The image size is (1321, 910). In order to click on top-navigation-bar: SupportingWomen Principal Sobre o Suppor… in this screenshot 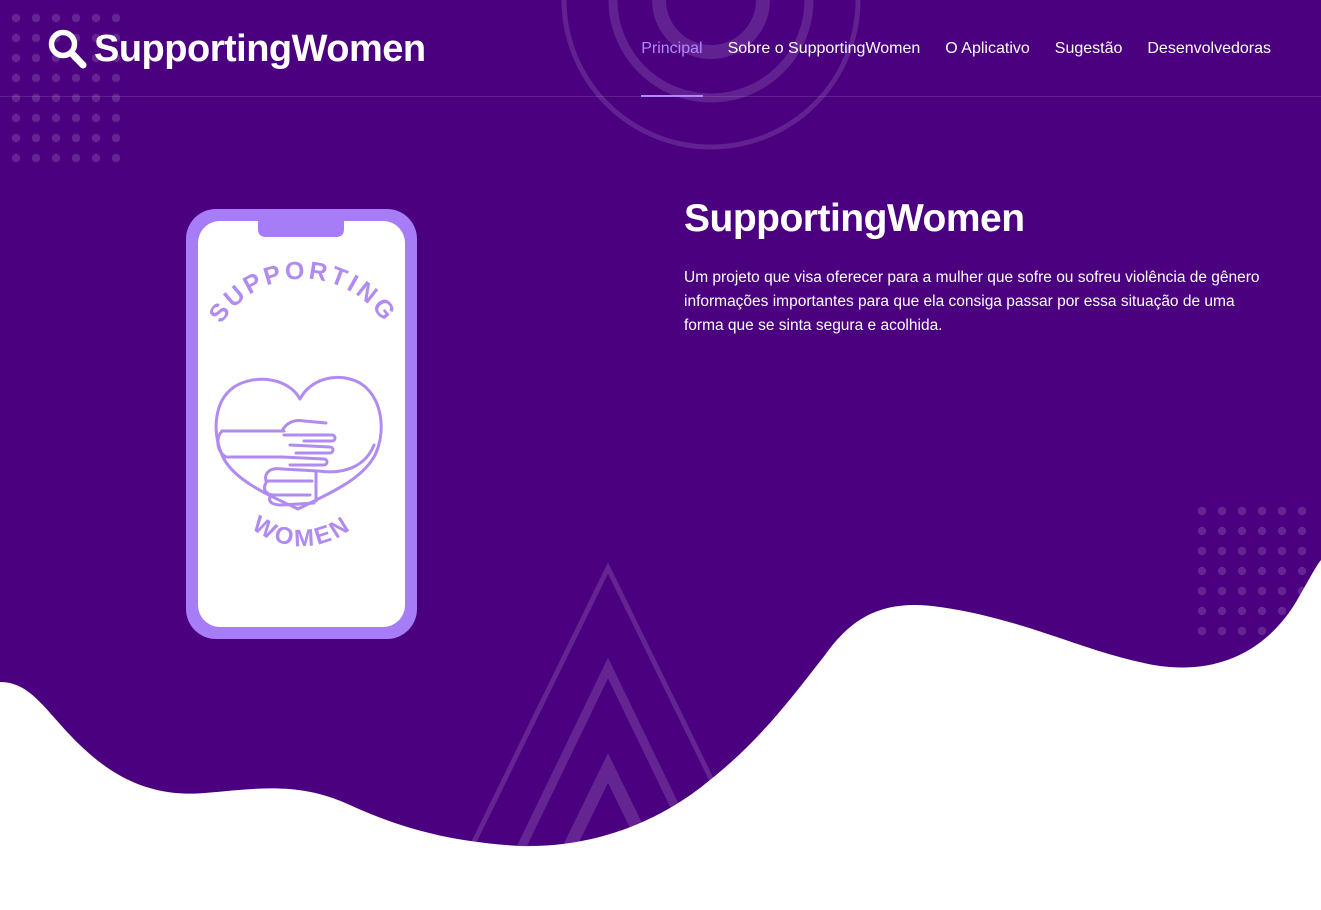, I will do `click(660, 48)`.